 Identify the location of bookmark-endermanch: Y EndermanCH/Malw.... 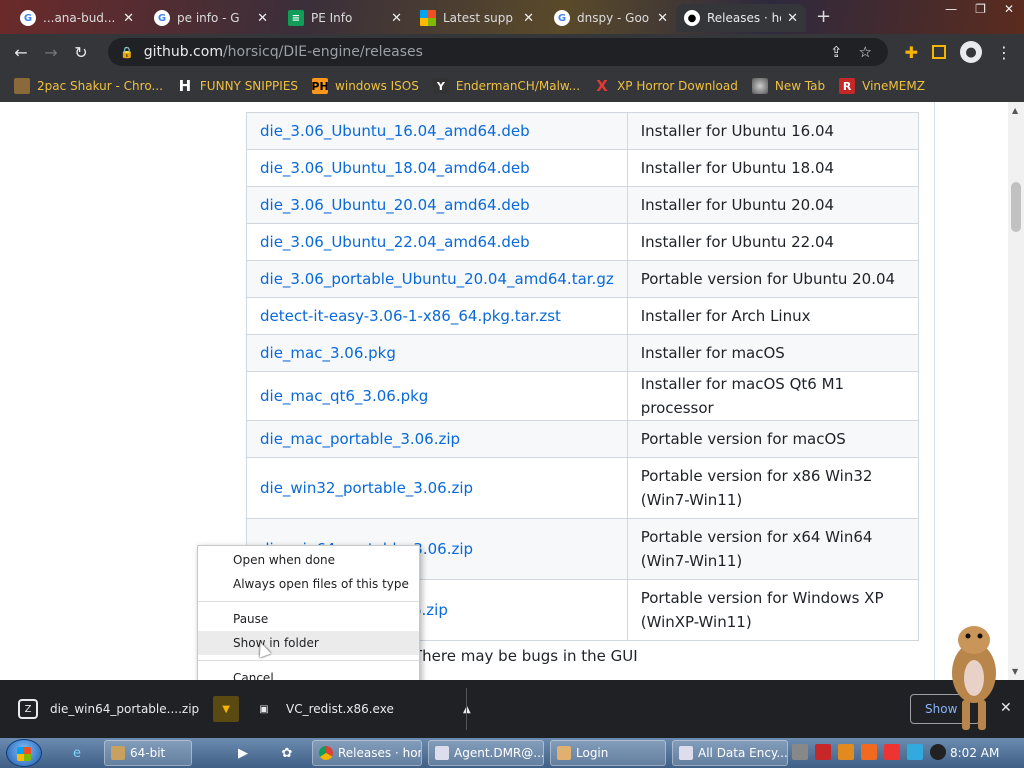
(506, 86).